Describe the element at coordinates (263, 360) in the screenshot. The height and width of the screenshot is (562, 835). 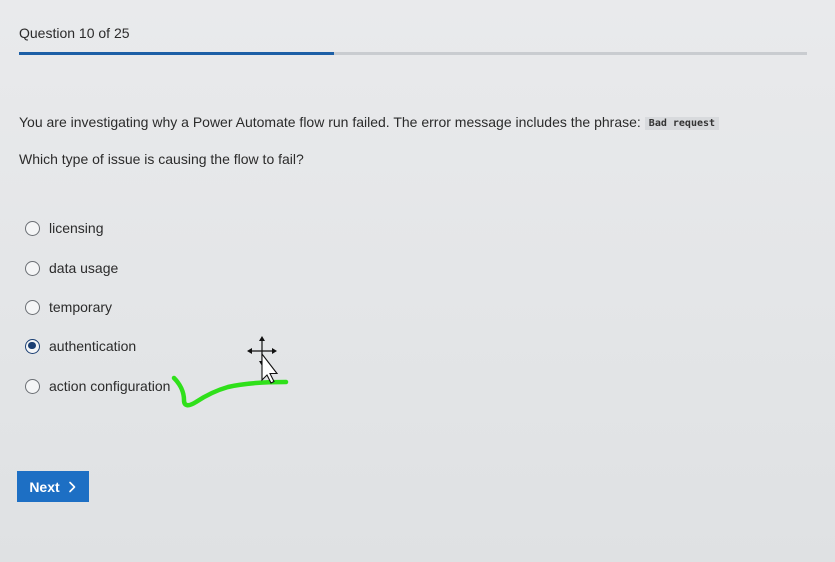
I see `move-cursor-icon` at that location.